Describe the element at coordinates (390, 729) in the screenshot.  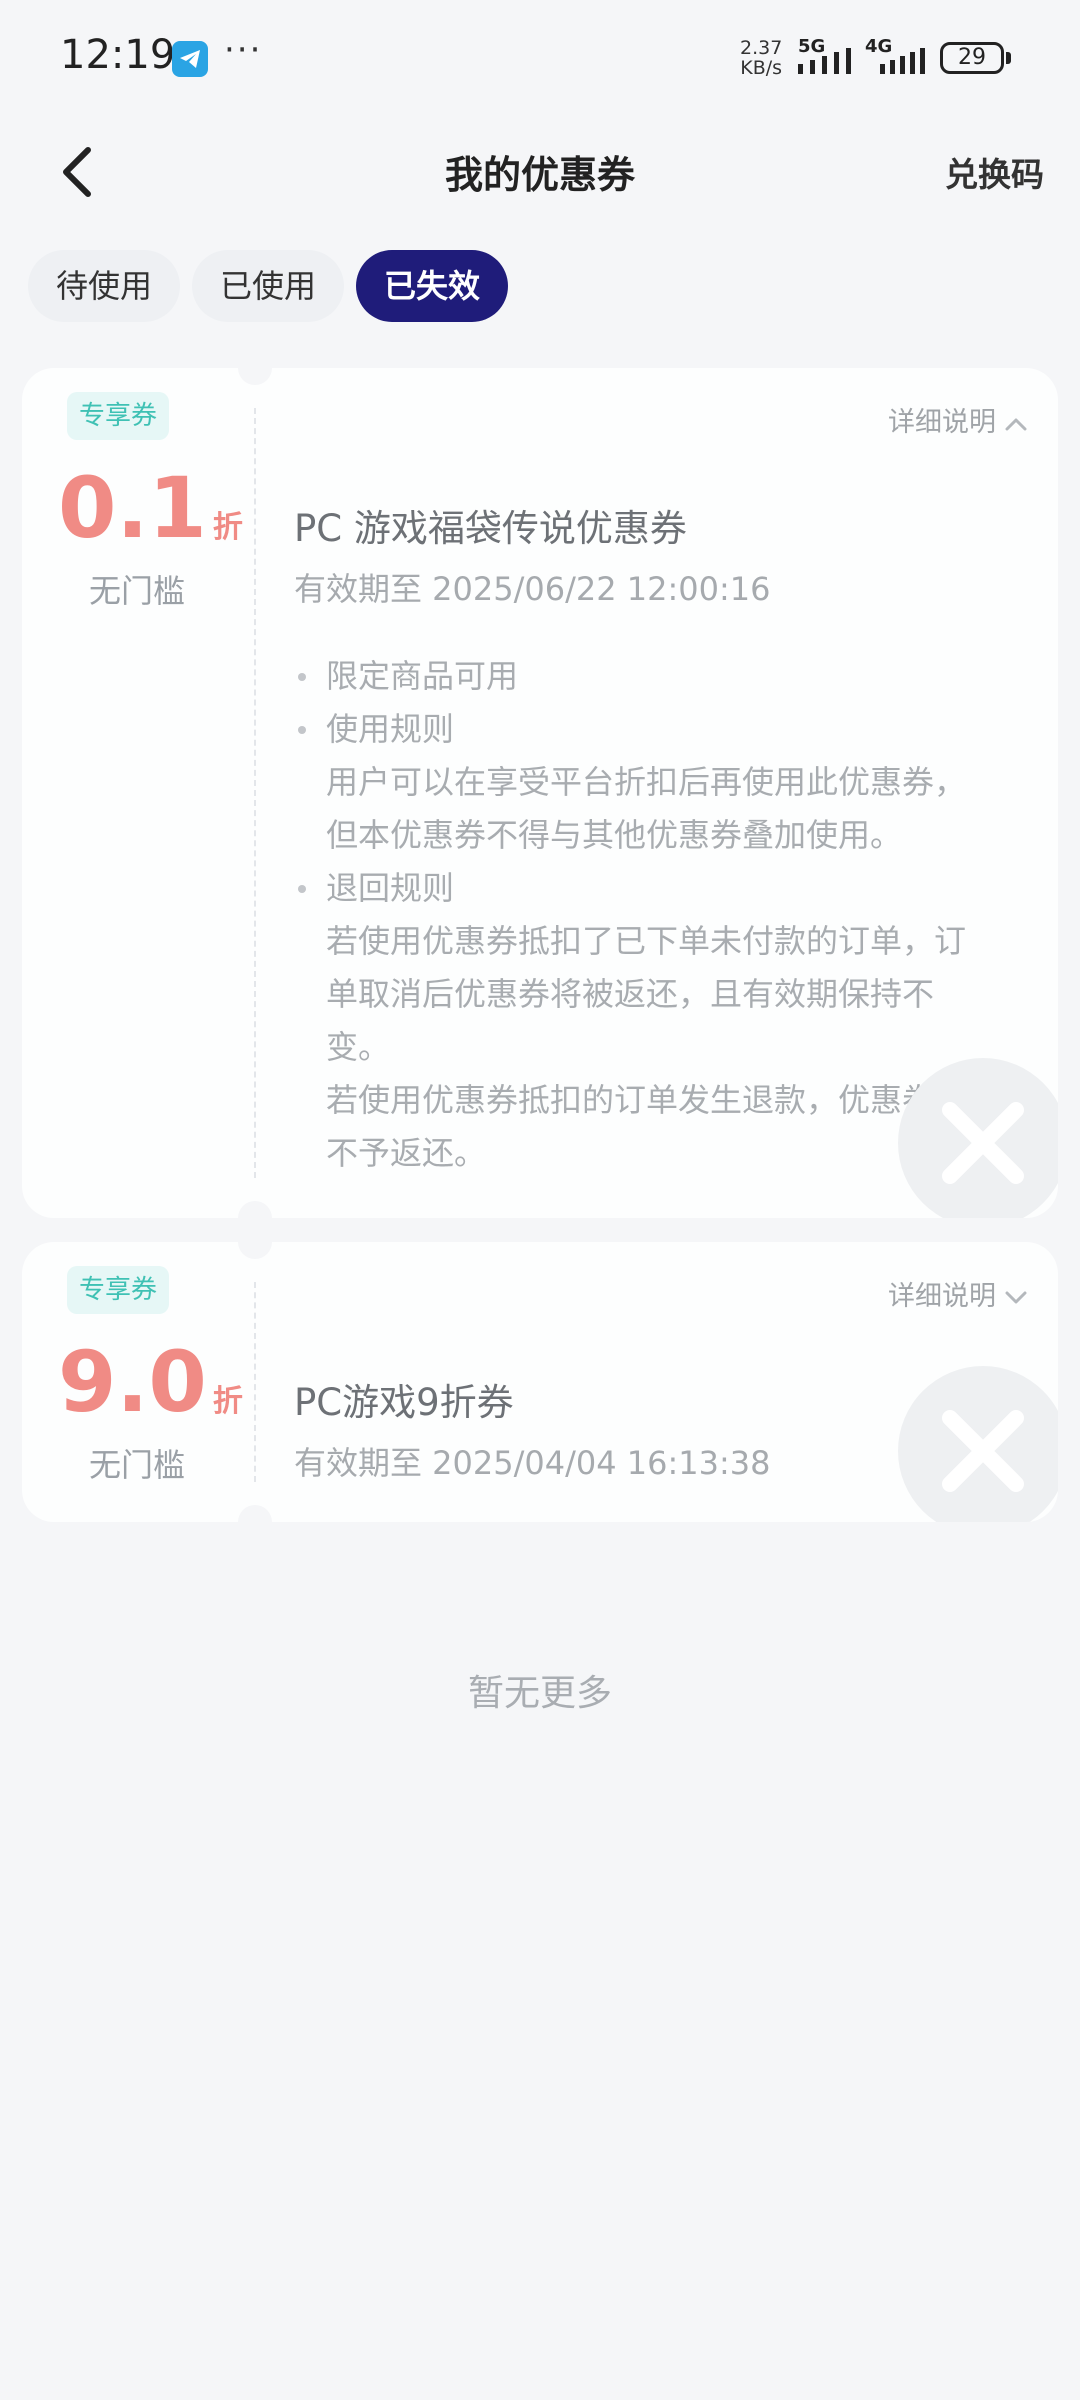
I see `rule-heading: 使用规则` at that location.